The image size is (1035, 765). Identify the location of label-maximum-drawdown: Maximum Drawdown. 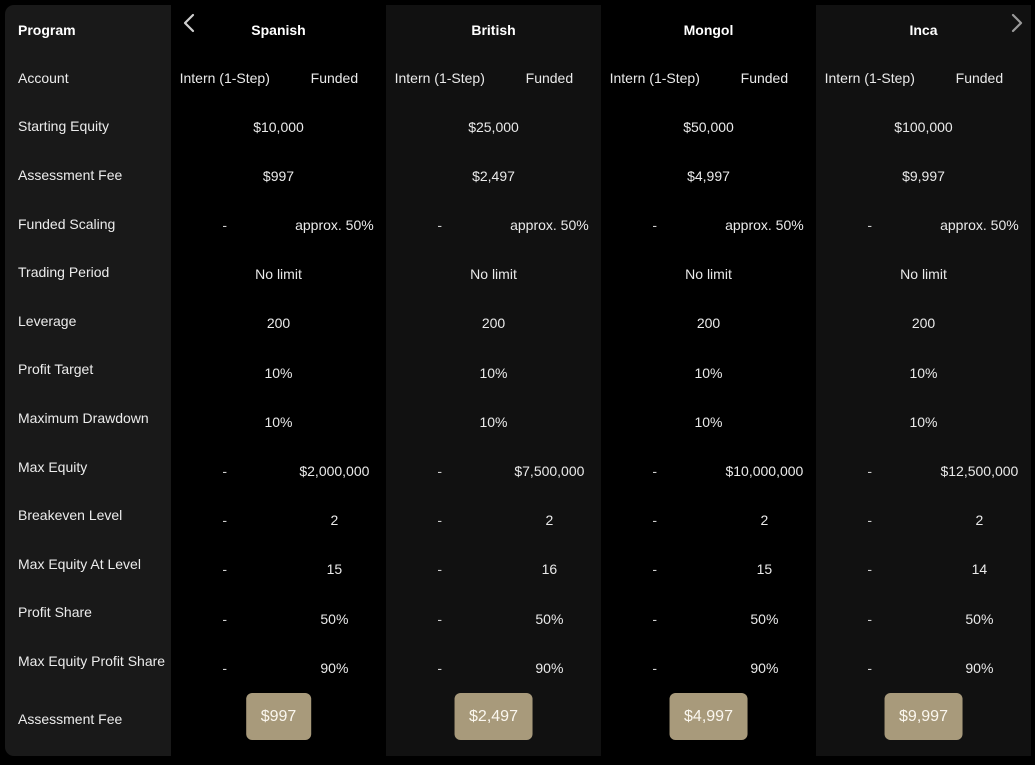
(83, 417).